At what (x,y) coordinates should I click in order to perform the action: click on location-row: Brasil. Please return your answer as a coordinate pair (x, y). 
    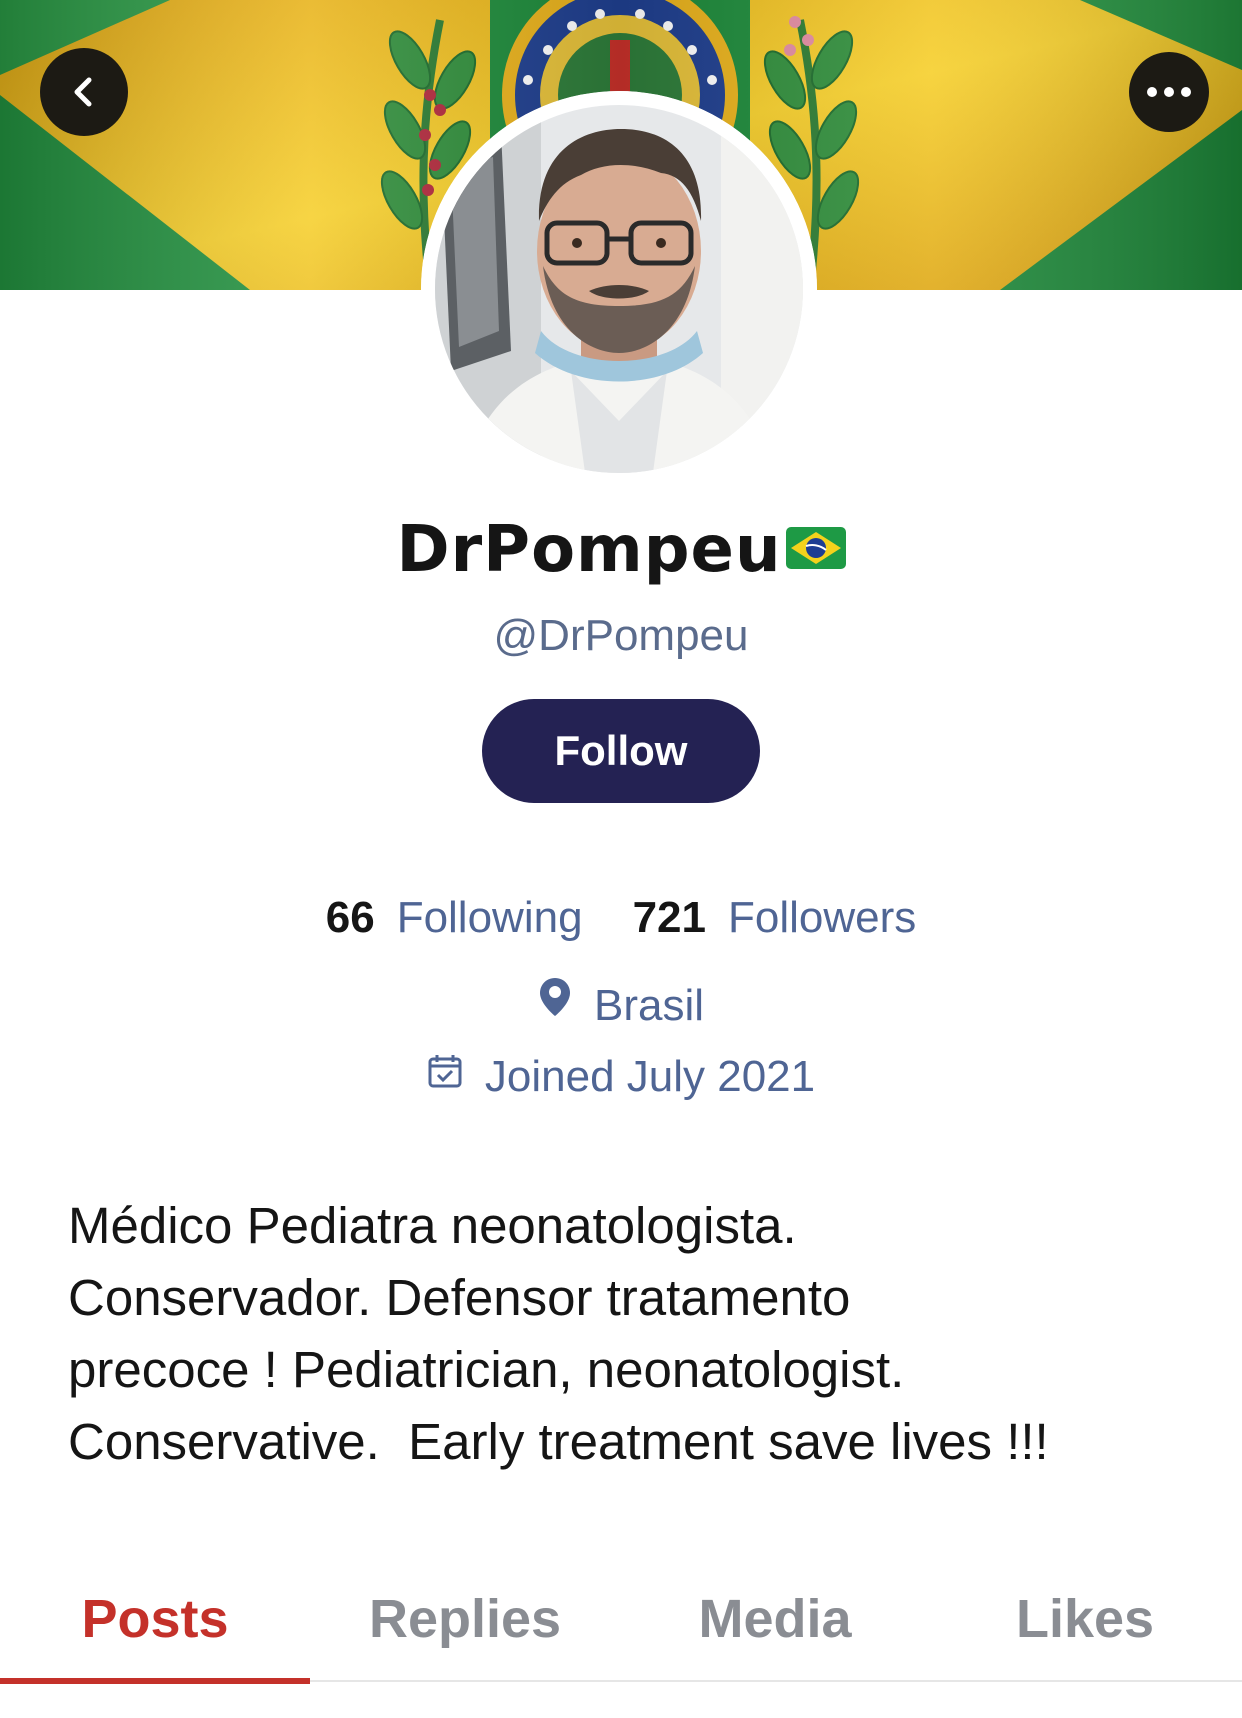
    Looking at the image, I should click on (621, 1006).